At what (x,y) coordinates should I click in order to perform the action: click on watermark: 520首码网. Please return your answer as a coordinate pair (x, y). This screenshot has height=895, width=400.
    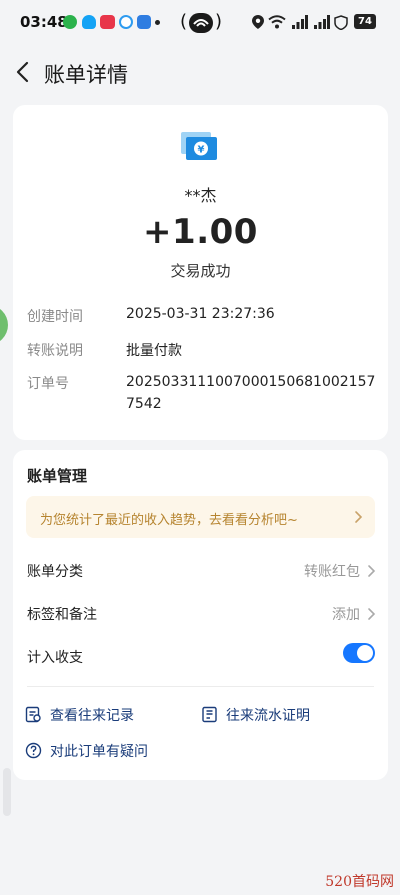
    Looking at the image, I should click on (359, 882).